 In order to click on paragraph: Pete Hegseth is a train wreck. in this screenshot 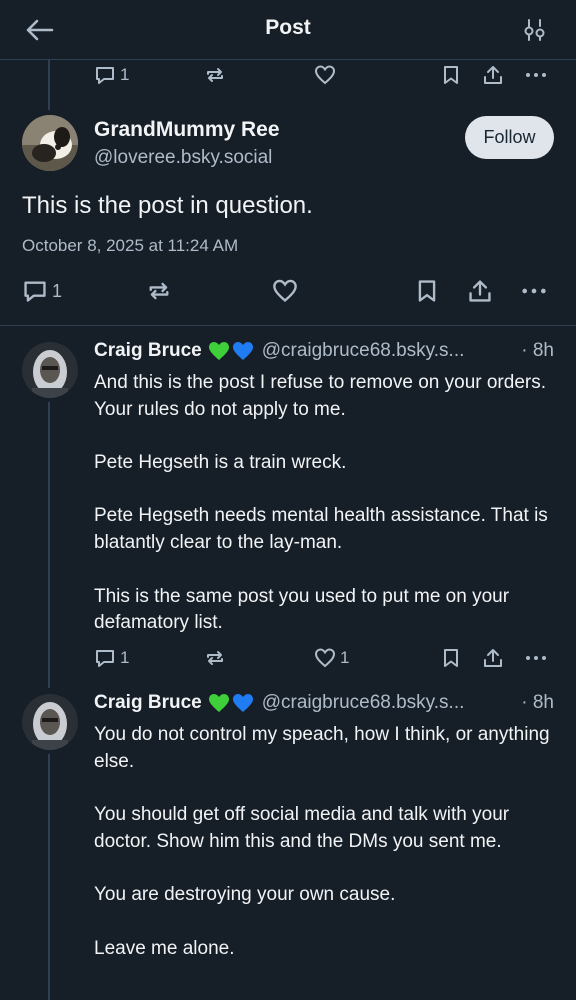, I will do `click(220, 463)`.